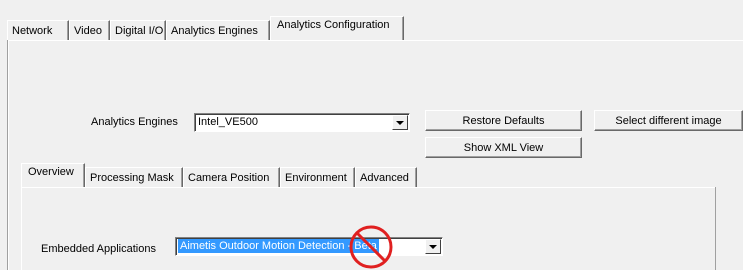 This screenshot has width=743, height=270. Describe the element at coordinates (668, 120) in the screenshot. I see `select-different-image-button: Select different image` at that location.